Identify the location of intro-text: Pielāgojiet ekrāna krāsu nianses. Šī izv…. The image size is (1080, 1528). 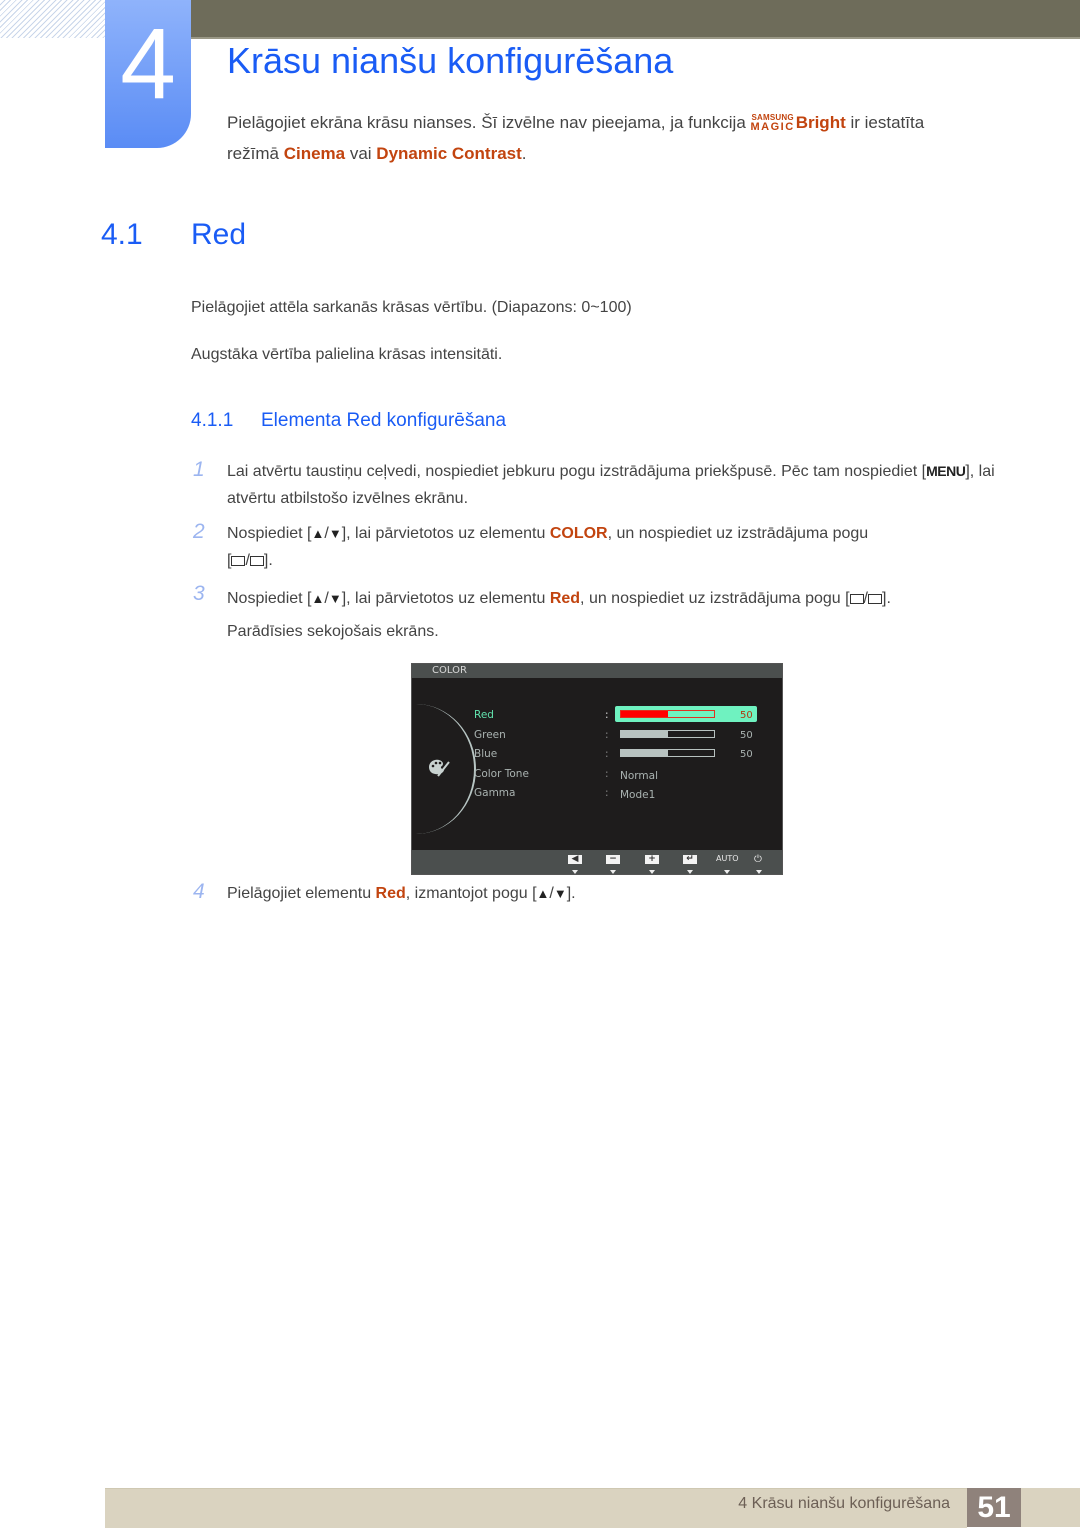
(489, 122).